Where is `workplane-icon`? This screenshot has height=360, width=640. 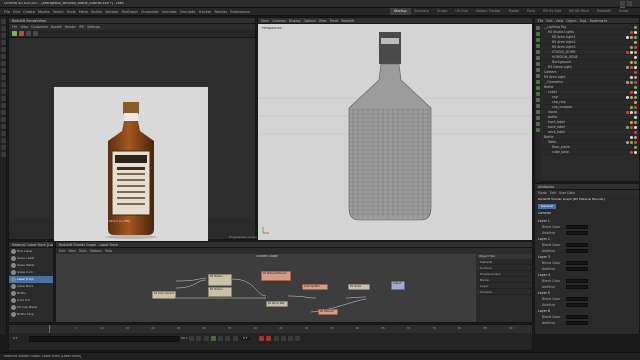
workplane-icon is located at coordinates (3, 112).